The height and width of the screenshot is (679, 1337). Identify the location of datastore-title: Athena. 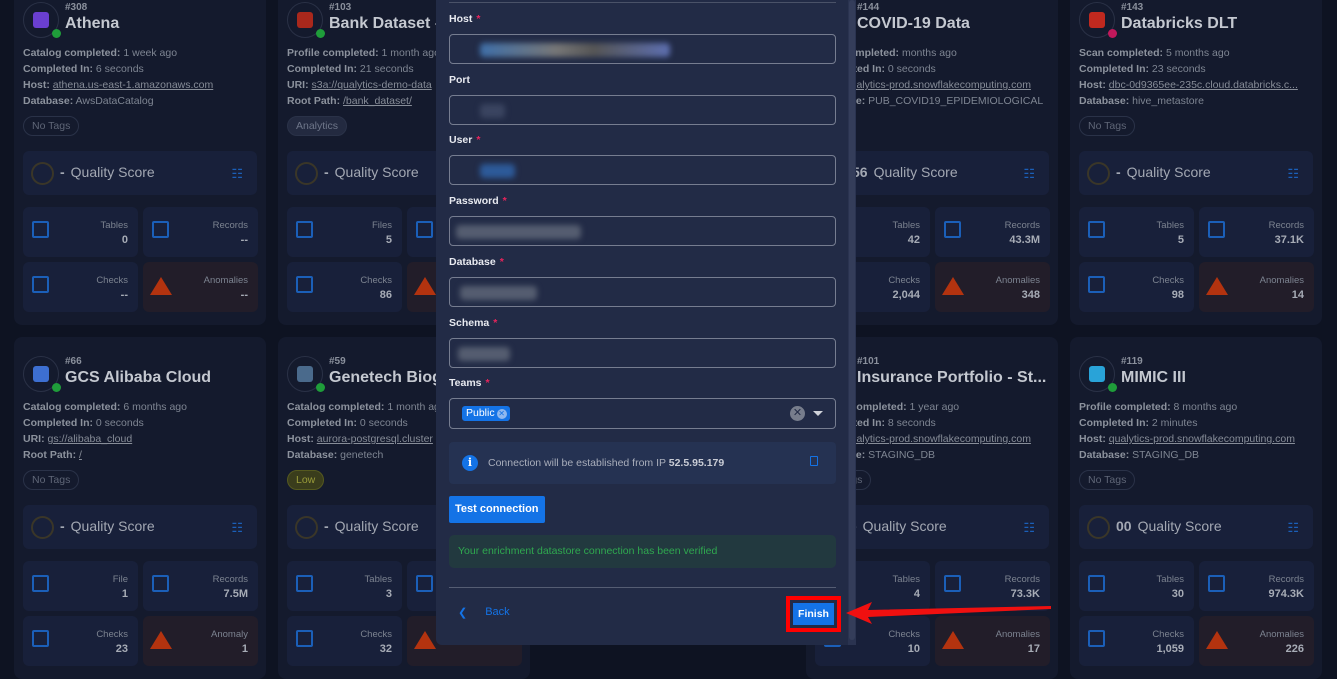
(92, 24).